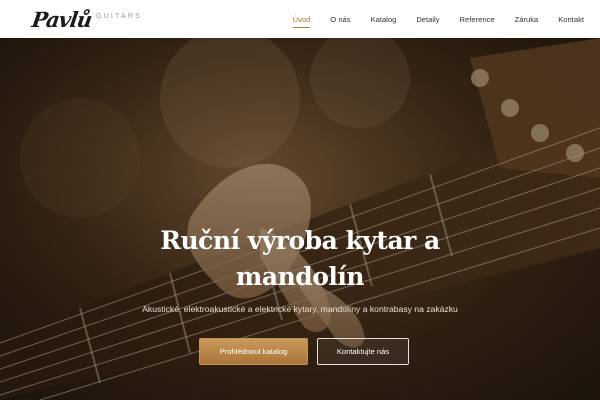 The height and width of the screenshot is (400, 600). Describe the element at coordinates (300, 240) in the screenshot. I see `hero-title-line1: Ruční výroba kytar a` at that location.